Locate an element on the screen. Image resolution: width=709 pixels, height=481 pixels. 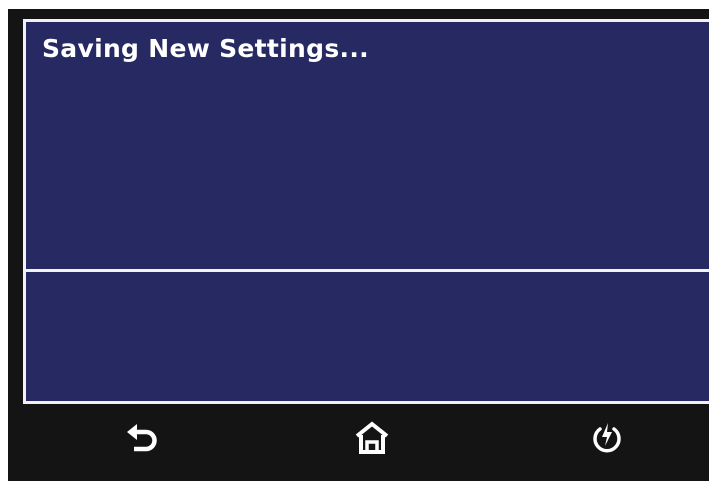
power-bolt-icon is located at coordinates (607, 438).